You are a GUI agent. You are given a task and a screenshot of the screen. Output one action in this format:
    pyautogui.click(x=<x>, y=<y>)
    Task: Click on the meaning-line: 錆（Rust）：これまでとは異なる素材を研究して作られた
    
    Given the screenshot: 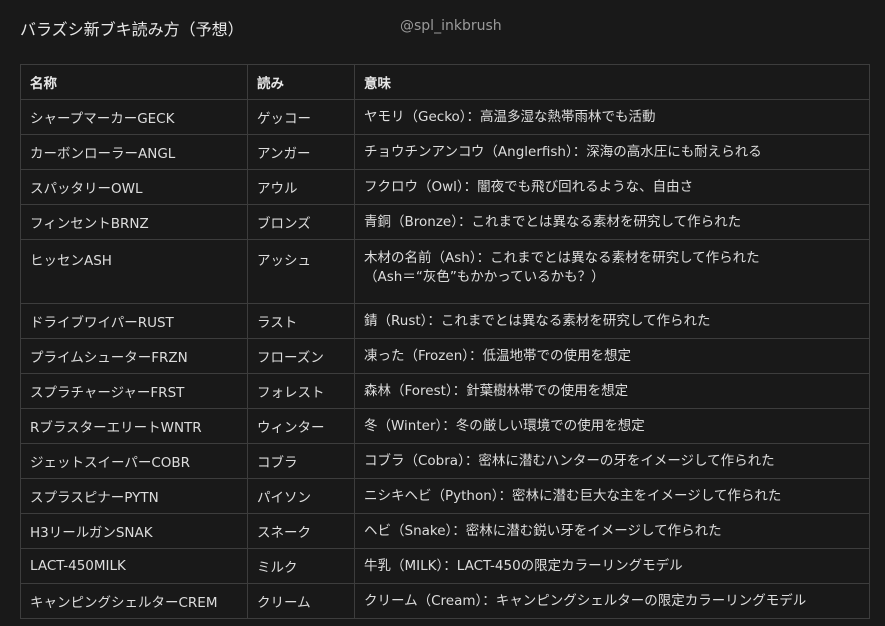 What is the action you would take?
    pyautogui.click(x=537, y=320)
    